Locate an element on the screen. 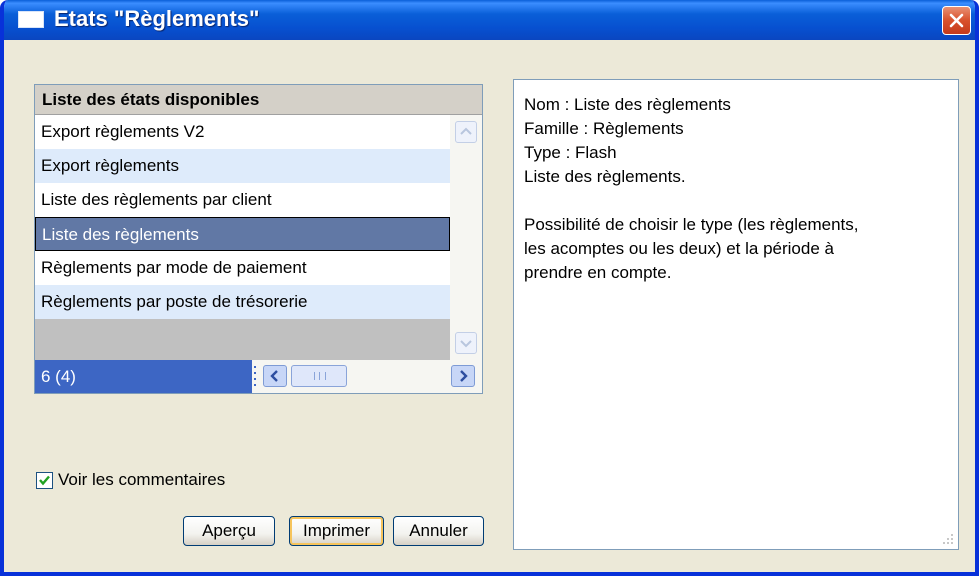  list-header: Liste des états disponibles is located at coordinates (258, 100).